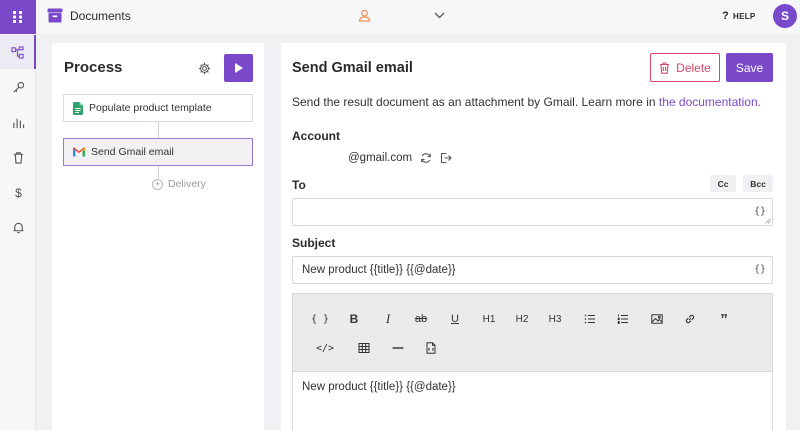  I want to click on plus-icon: +, so click(157, 184).